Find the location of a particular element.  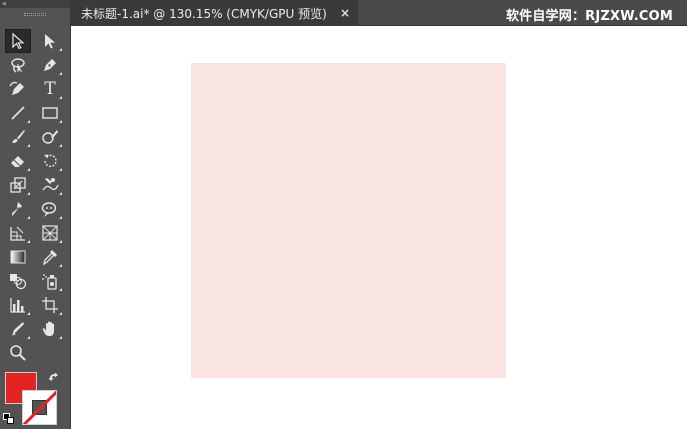

symbol-sprayer-tool-icon is located at coordinates (49, 282).